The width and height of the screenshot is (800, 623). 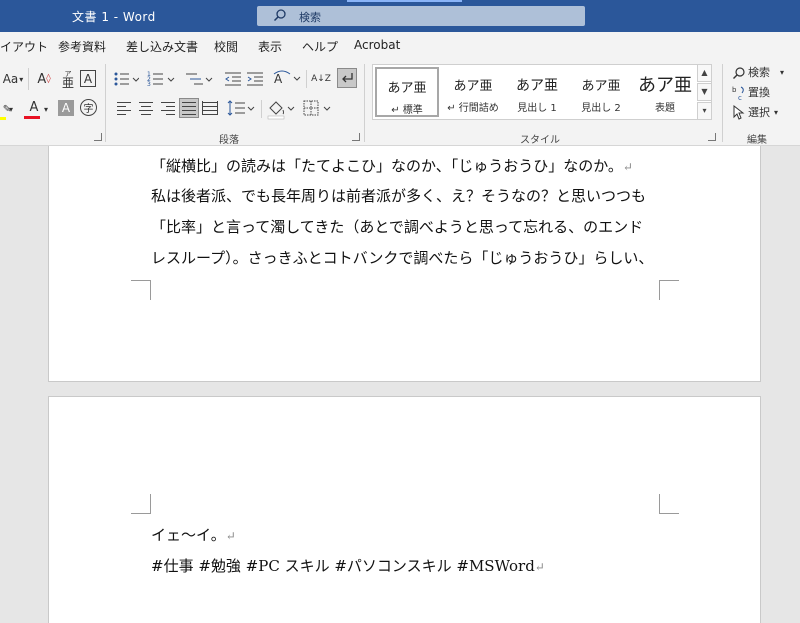 What do you see at coordinates (126, 79) in the screenshot?
I see `bullets-icon` at bounding box center [126, 79].